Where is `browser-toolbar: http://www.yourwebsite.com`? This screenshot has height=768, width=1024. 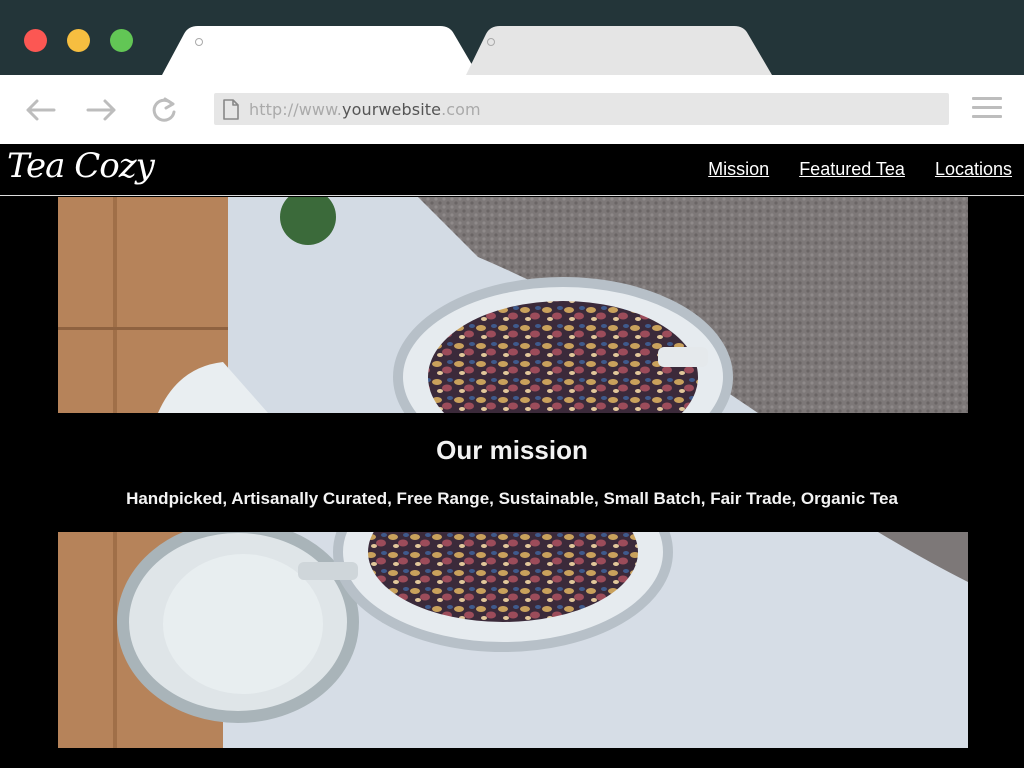
browser-toolbar: http://www.yourwebsite.com is located at coordinates (512, 109).